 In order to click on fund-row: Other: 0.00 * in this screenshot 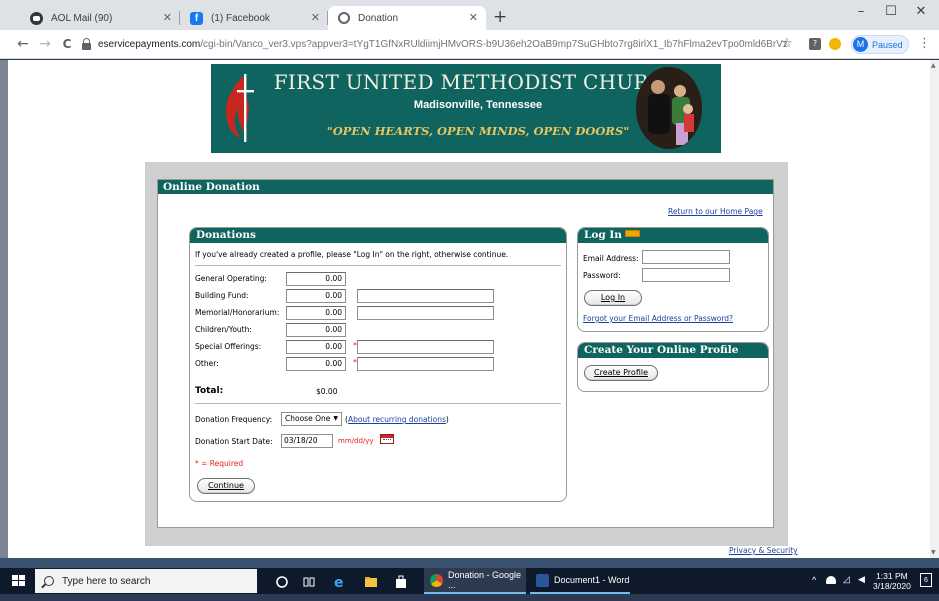, I will do `click(380, 364)`.